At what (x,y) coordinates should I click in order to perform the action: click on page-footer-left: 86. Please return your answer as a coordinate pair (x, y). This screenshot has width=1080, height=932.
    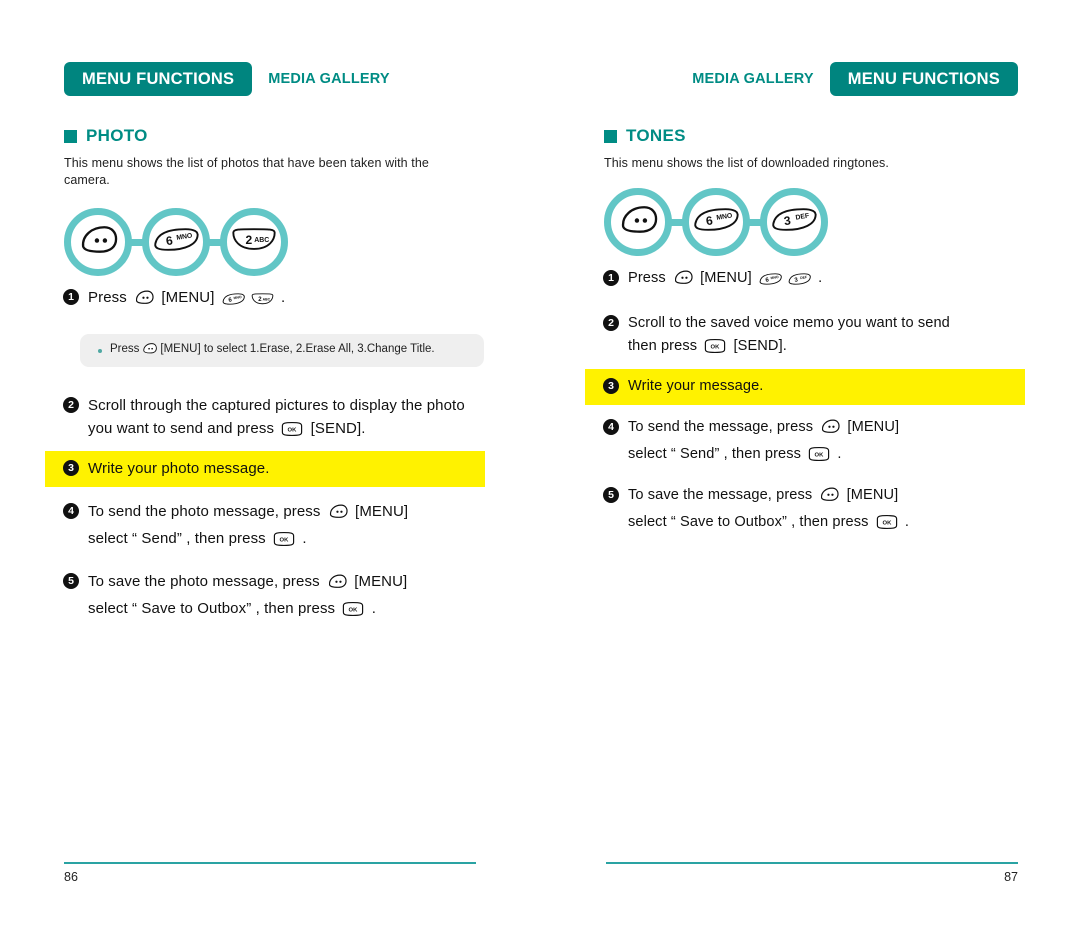
    Looking at the image, I should click on (270, 877).